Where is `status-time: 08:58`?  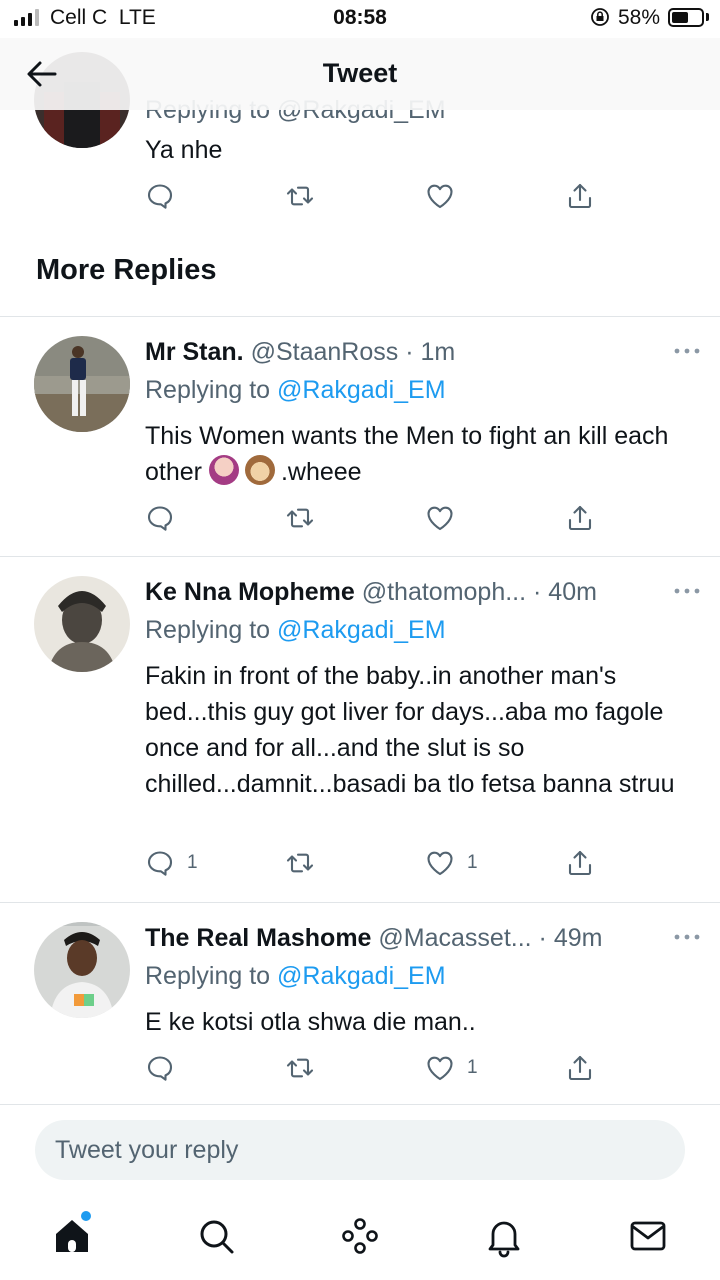 status-time: 08:58 is located at coordinates (360, 17).